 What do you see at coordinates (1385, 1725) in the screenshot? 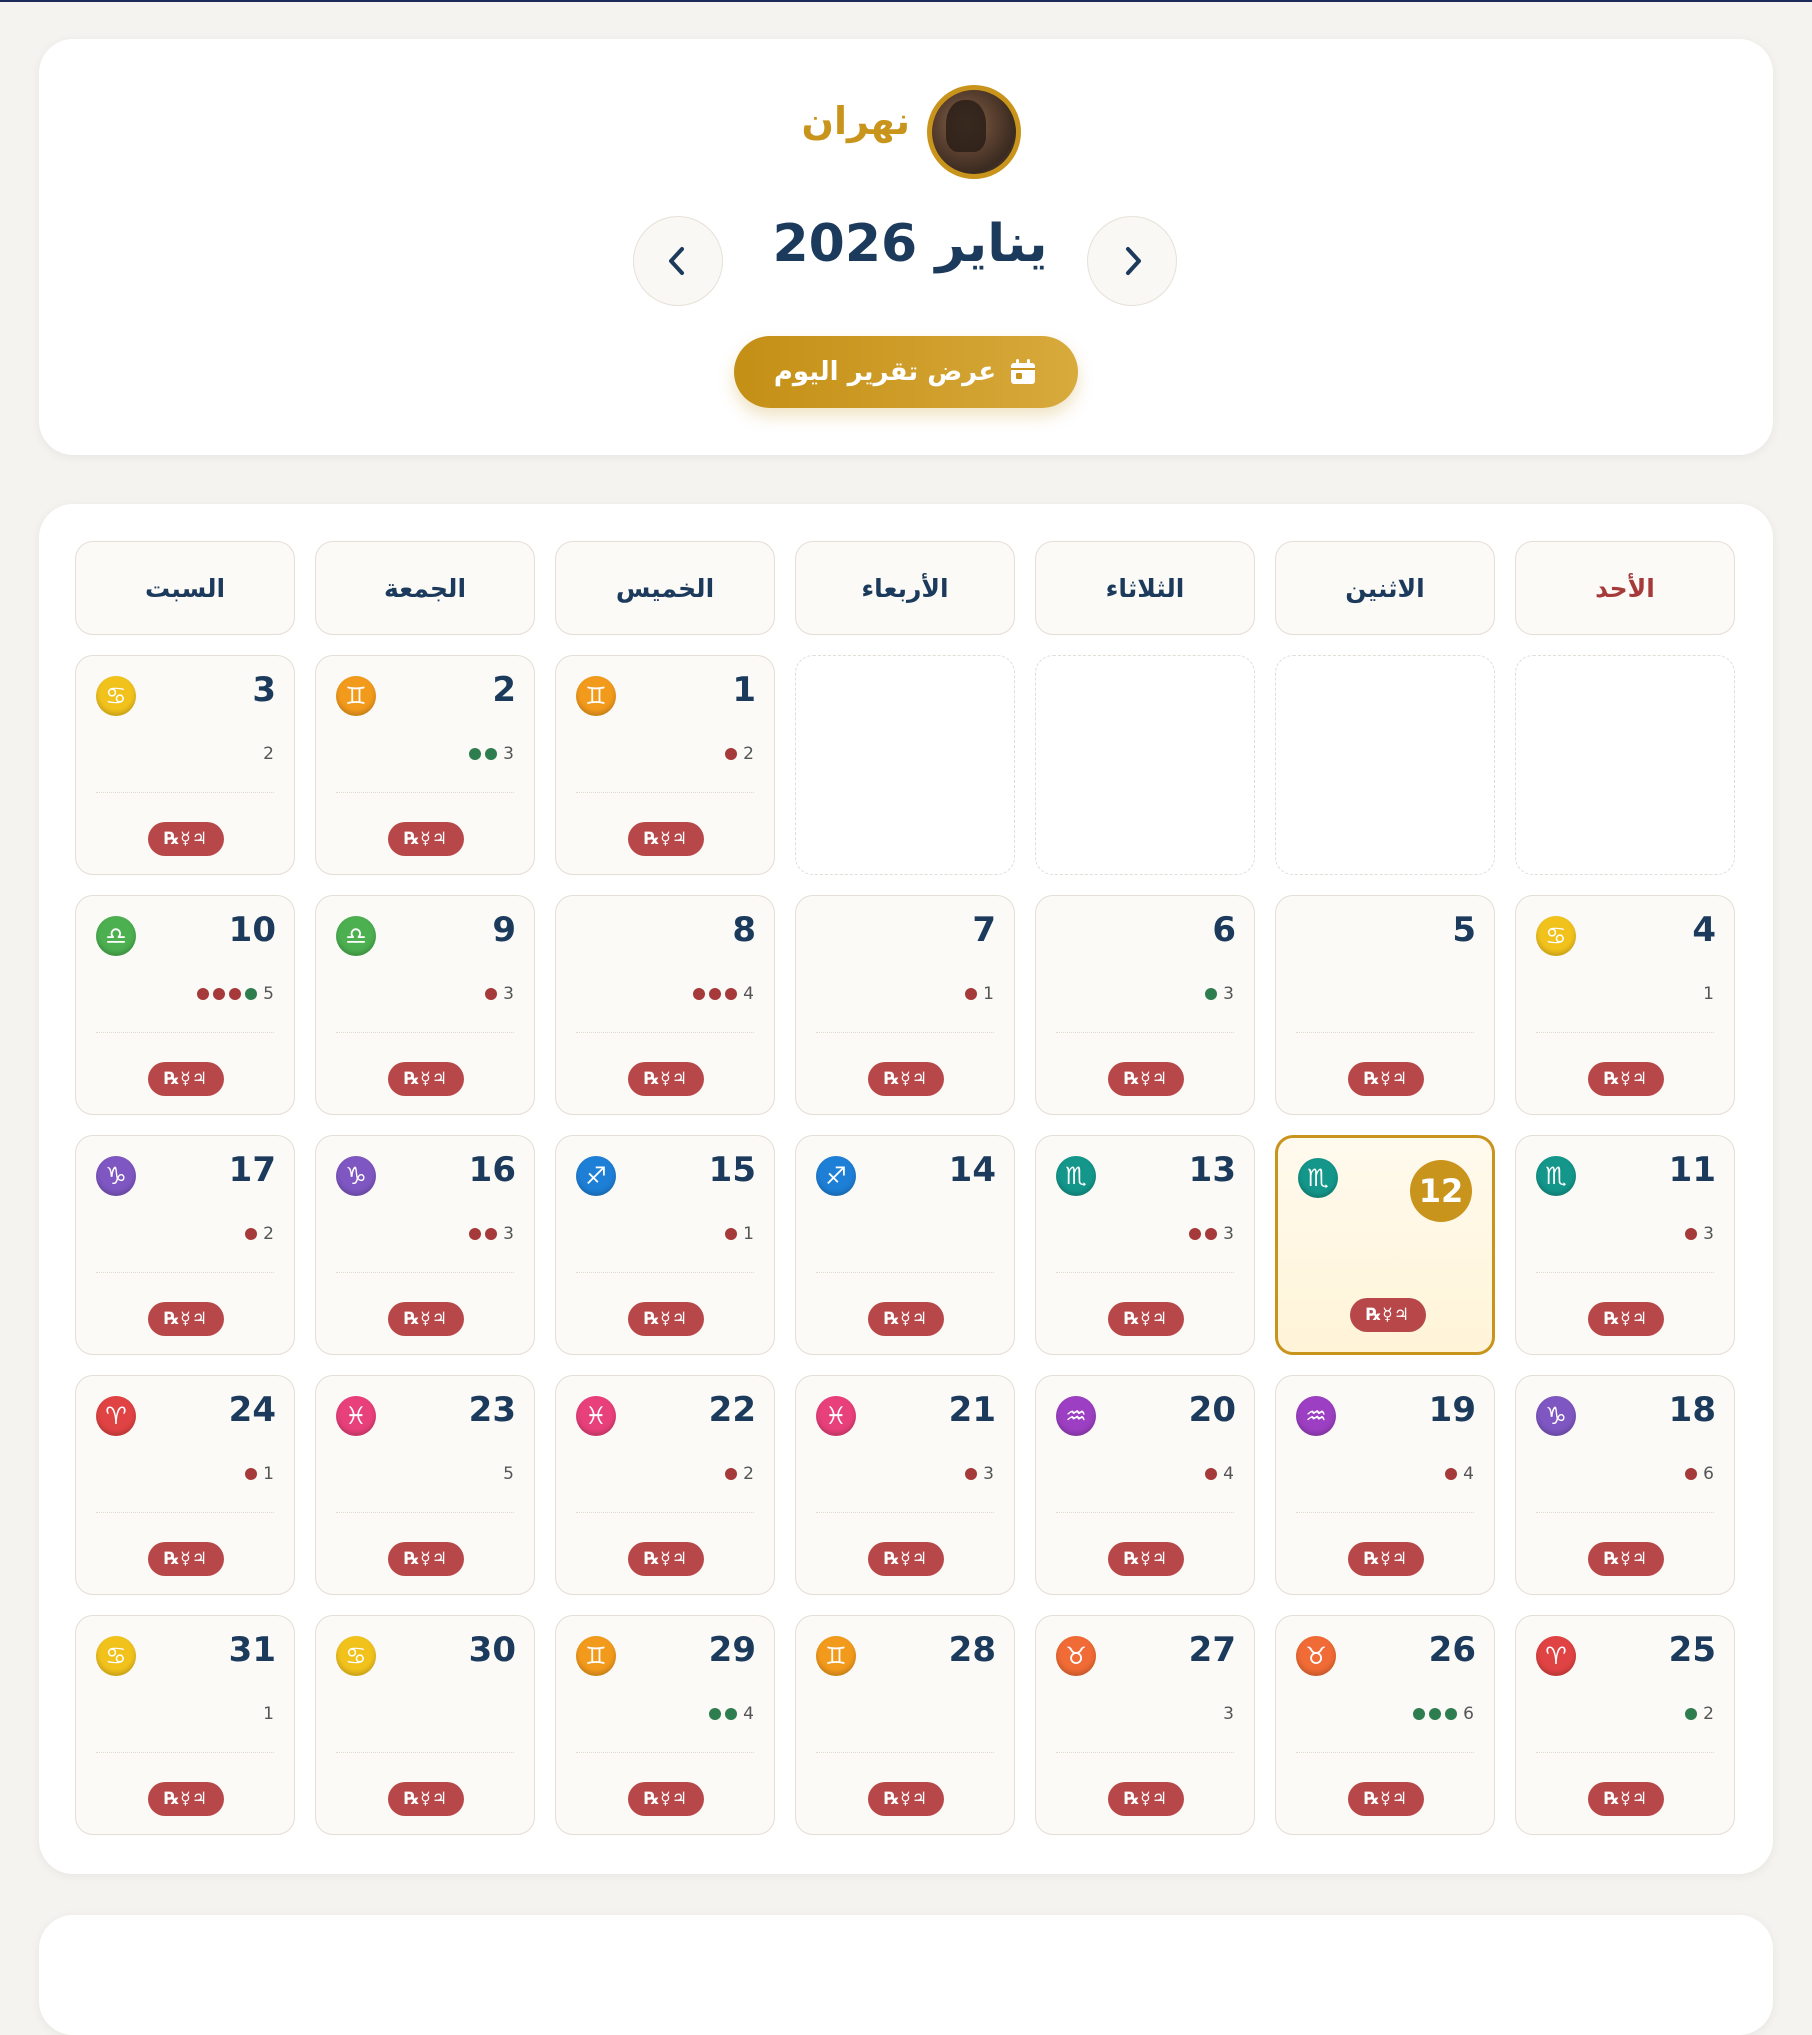
I see `day-cell: 26 ♉ 6 ℞☿♃` at bounding box center [1385, 1725].